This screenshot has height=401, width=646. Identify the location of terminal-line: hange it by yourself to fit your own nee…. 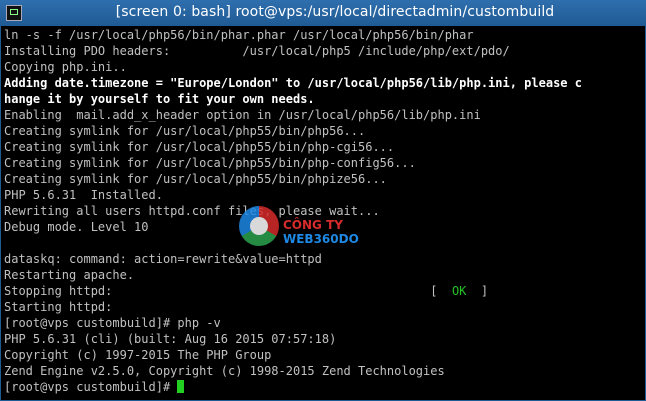
(159, 99).